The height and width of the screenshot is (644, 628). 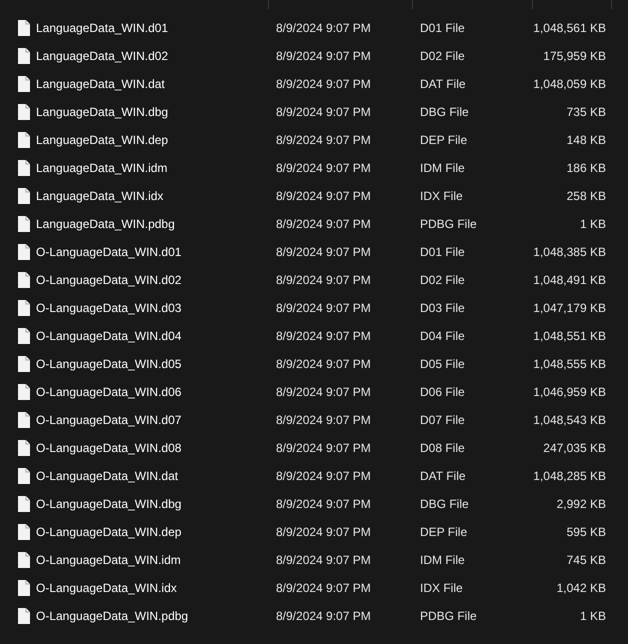 What do you see at coordinates (100, 196) in the screenshot?
I see `file-name: LanguageData_WIN.idx` at bounding box center [100, 196].